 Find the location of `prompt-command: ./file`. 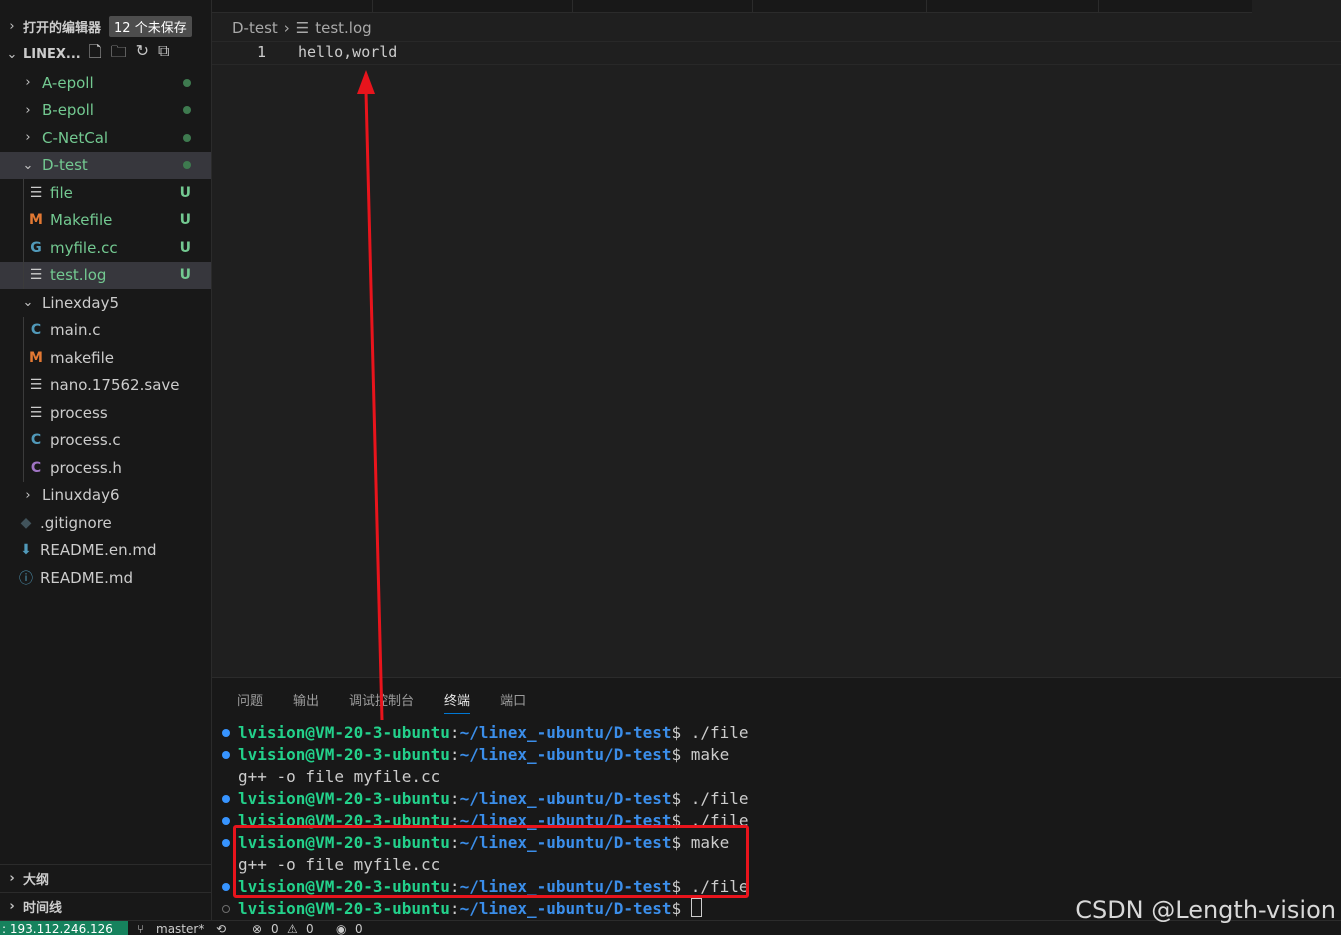

prompt-command: ./file is located at coordinates (715, 732).